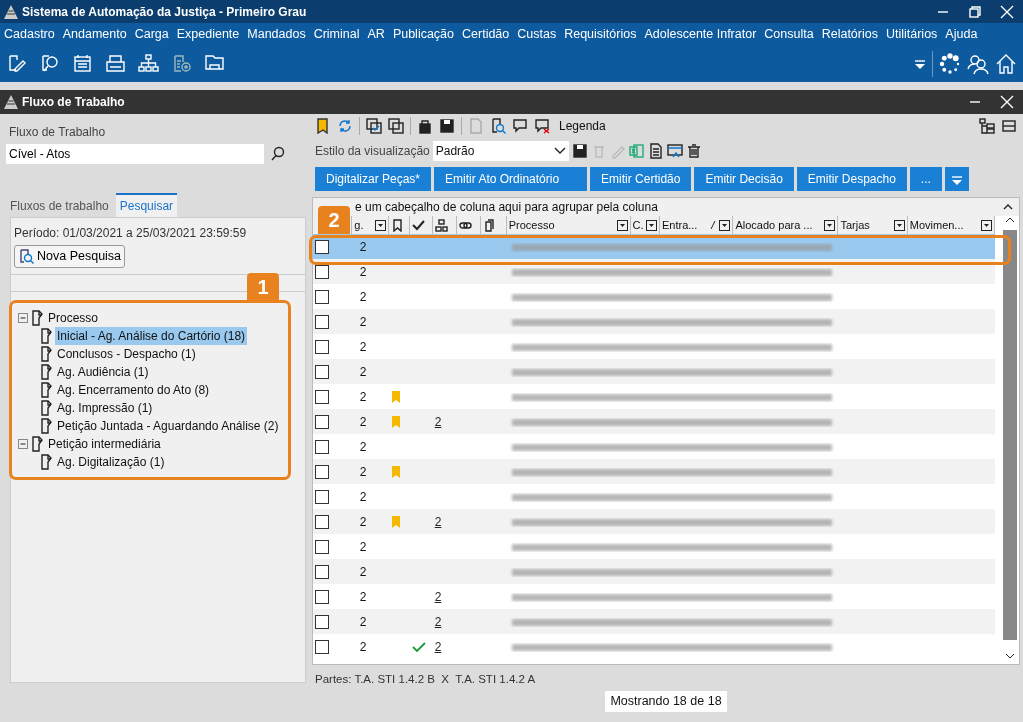 The image size is (1023, 722). I want to click on legend-link: Legenda, so click(582, 126).